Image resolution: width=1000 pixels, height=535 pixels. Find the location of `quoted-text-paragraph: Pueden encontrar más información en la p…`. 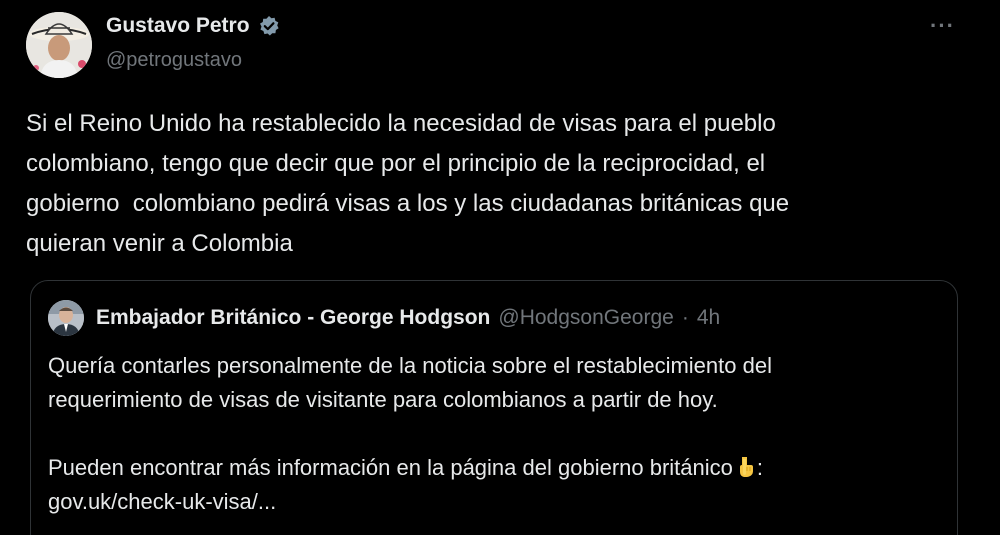

quoted-text-paragraph: Pueden encontrar más información en la p… is located at coordinates (498, 468).